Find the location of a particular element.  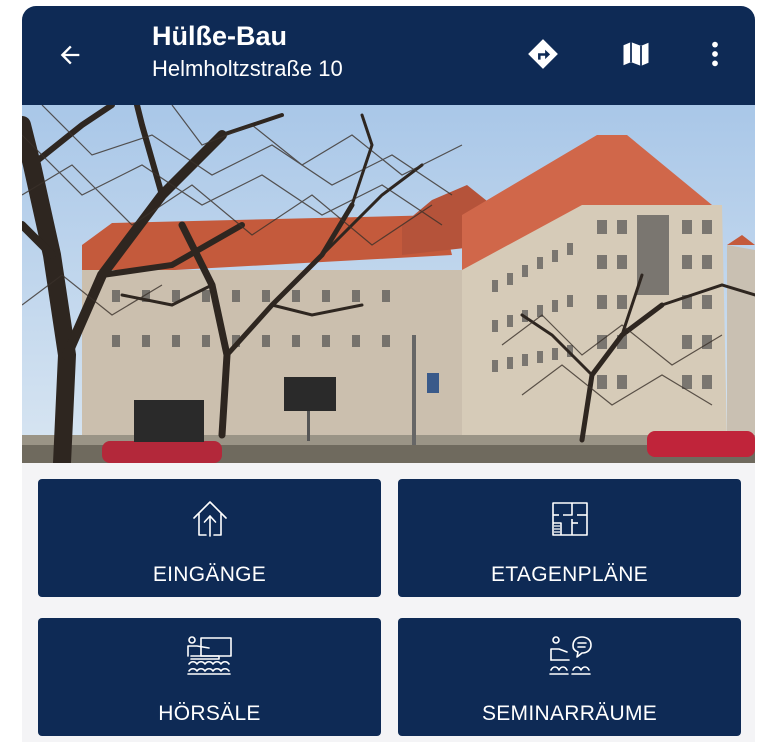

building-title: Hülße-Bau is located at coordinates (219, 36).